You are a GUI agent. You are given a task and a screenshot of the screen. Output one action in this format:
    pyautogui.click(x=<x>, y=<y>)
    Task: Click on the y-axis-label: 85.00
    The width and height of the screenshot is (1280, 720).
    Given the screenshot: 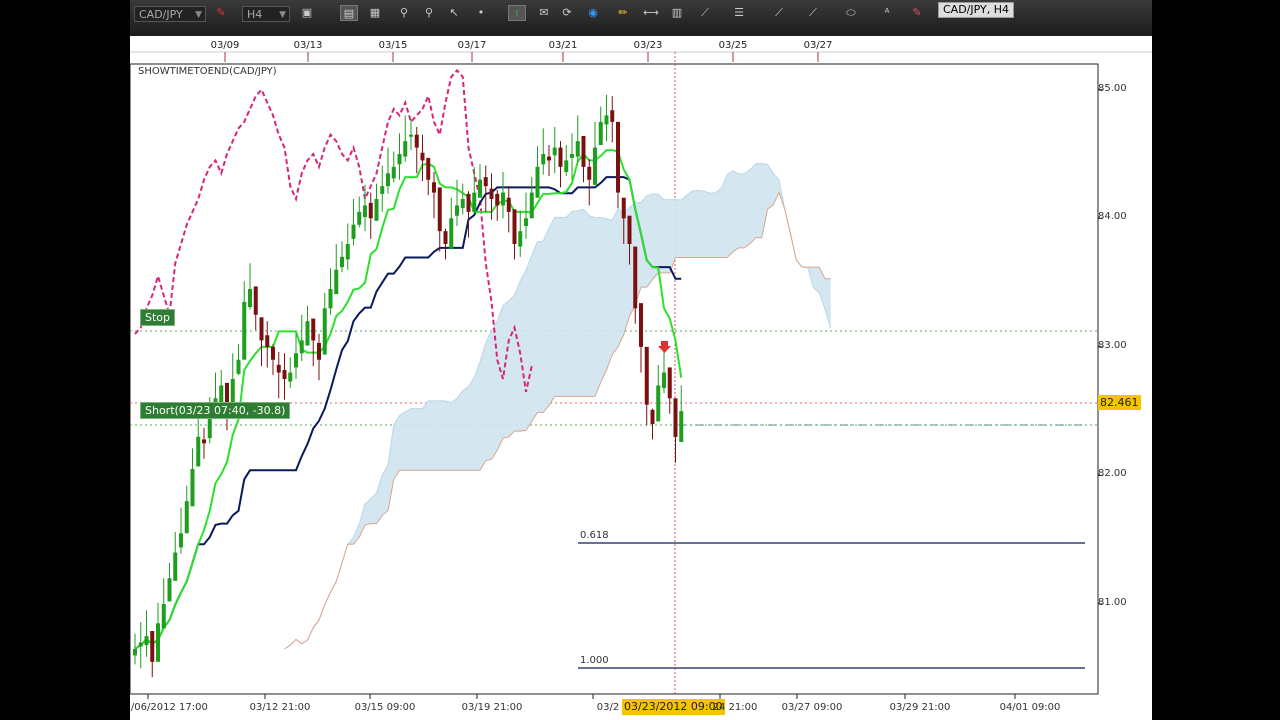 What is the action you would take?
    pyautogui.click(x=1112, y=88)
    